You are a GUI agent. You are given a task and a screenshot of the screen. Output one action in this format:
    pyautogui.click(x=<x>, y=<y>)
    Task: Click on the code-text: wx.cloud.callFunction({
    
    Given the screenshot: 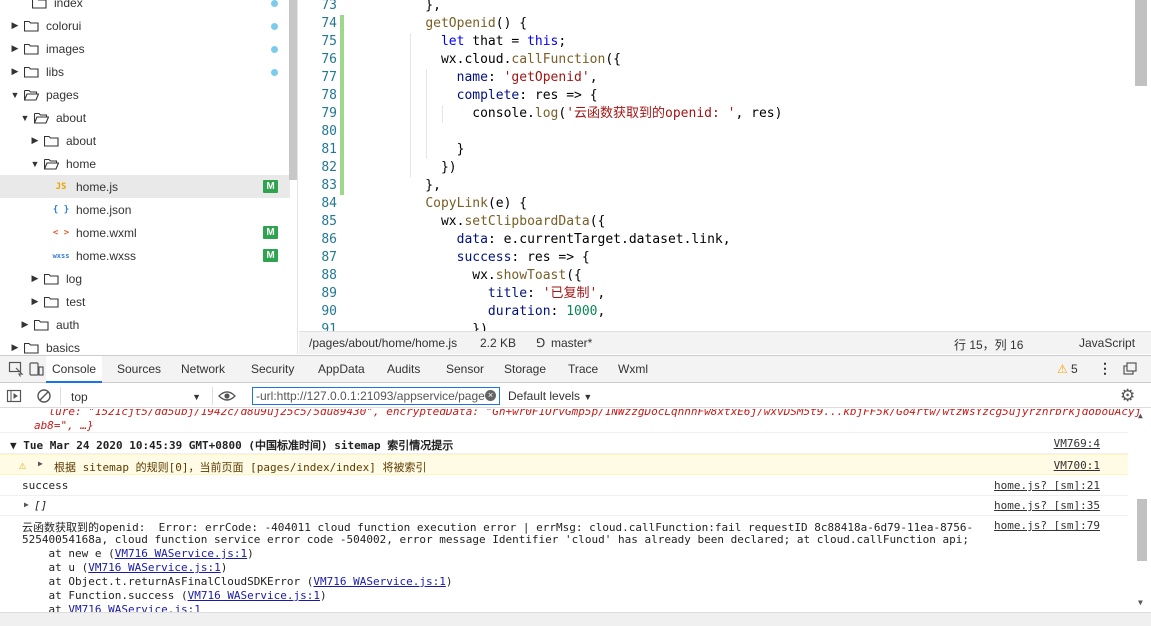 What is the action you would take?
    pyautogui.click(x=507, y=60)
    